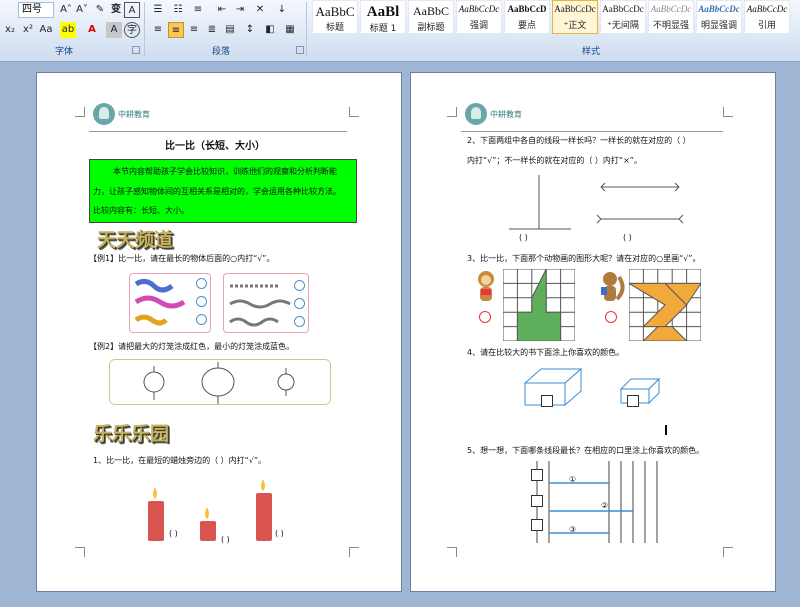 This screenshot has height=607, width=800. I want to click on style-emphasis: AaBbCcDc 强调, so click(479, 17).